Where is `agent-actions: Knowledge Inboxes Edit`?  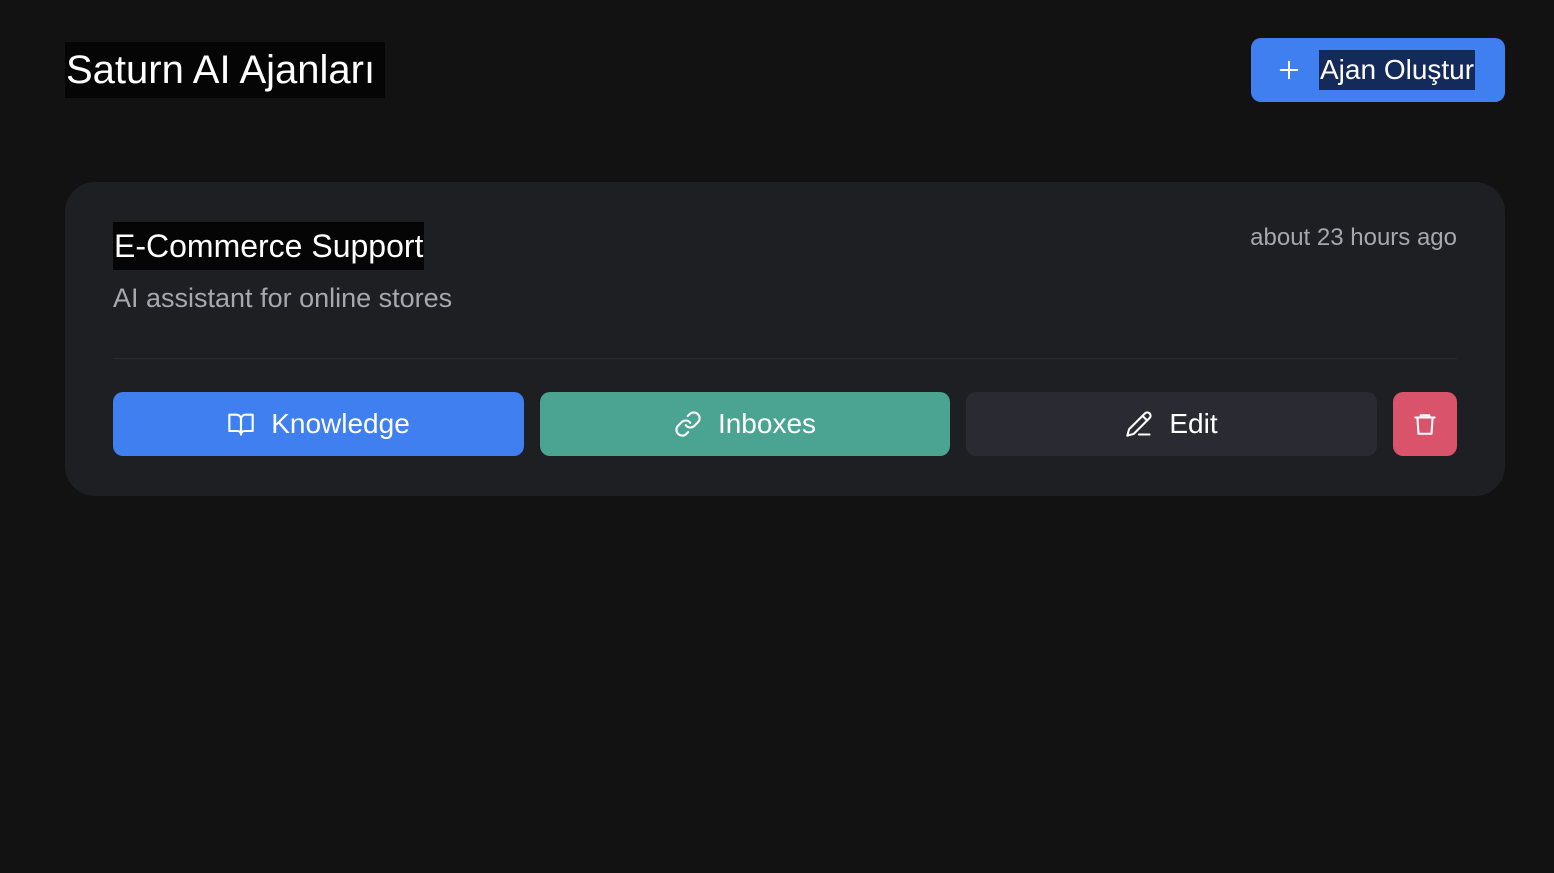 agent-actions: Knowledge Inboxes Edit is located at coordinates (785, 424).